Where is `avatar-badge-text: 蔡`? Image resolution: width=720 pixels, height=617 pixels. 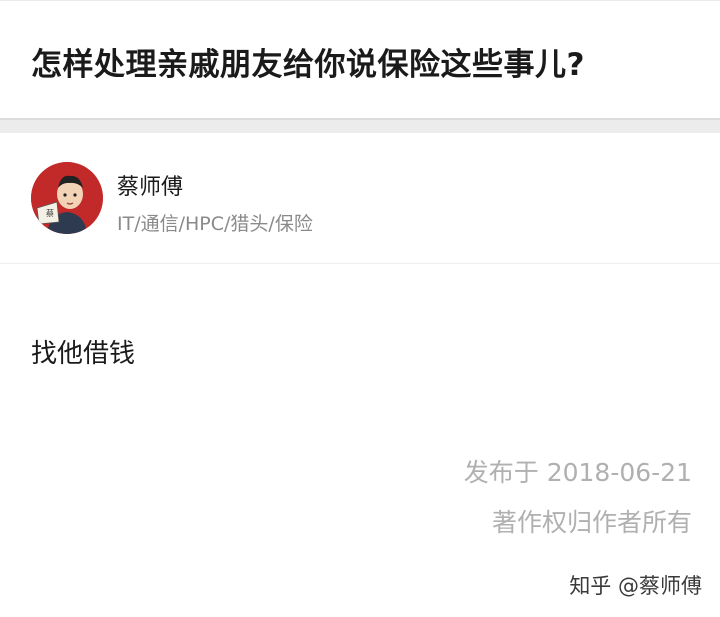
avatar-badge-text: 蔡 is located at coordinates (50, 213).